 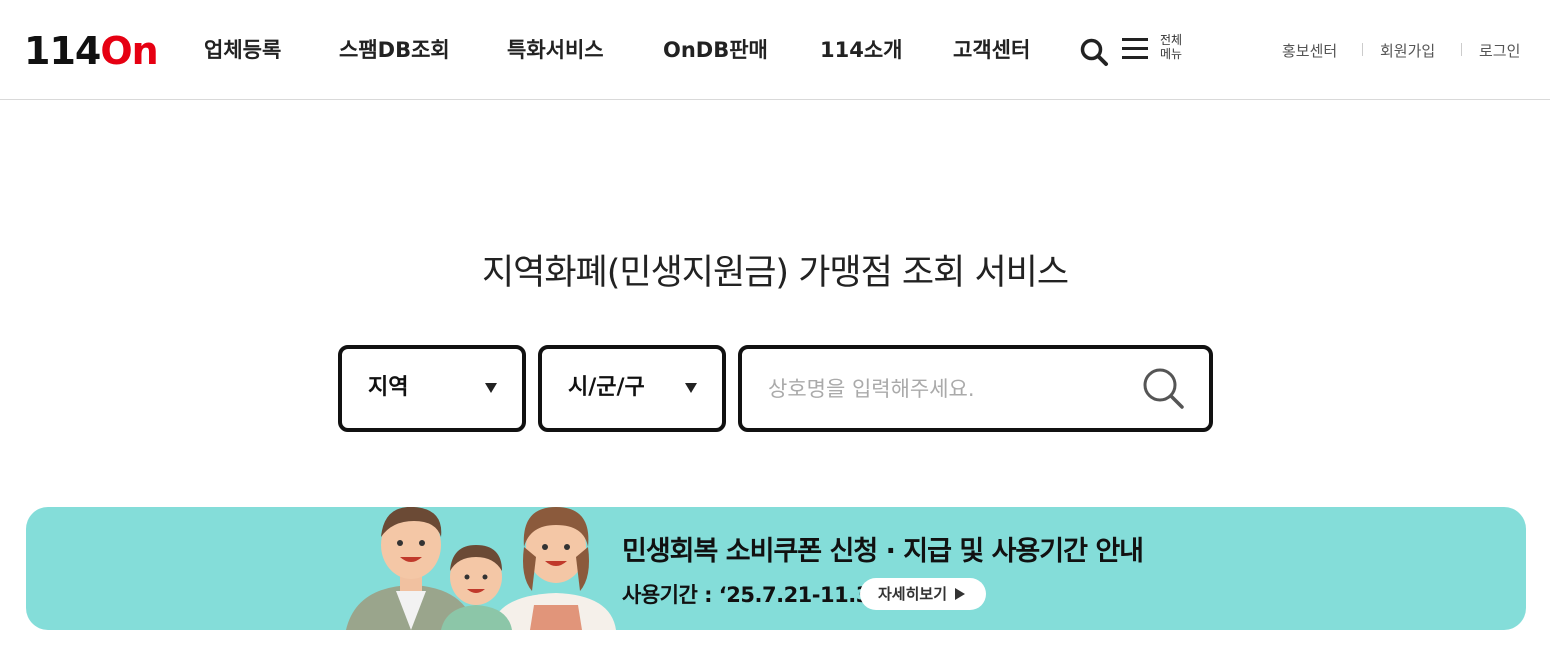 What do you see at coordinates (242, 50) in the screenshot?
I see `nav-item-business-register: 업체등록` at bounding box center [242, 50].